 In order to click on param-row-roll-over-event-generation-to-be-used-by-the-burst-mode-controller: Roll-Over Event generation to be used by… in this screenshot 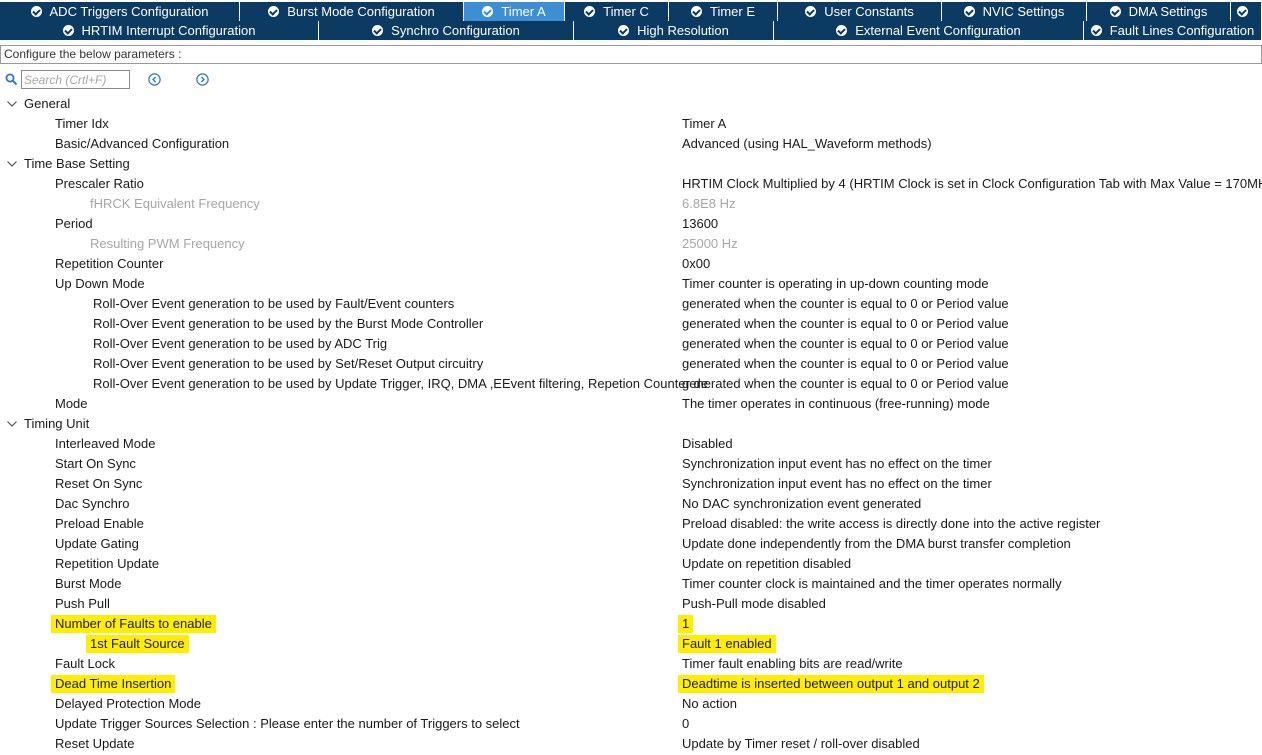, I will do `click(631, 324)`.